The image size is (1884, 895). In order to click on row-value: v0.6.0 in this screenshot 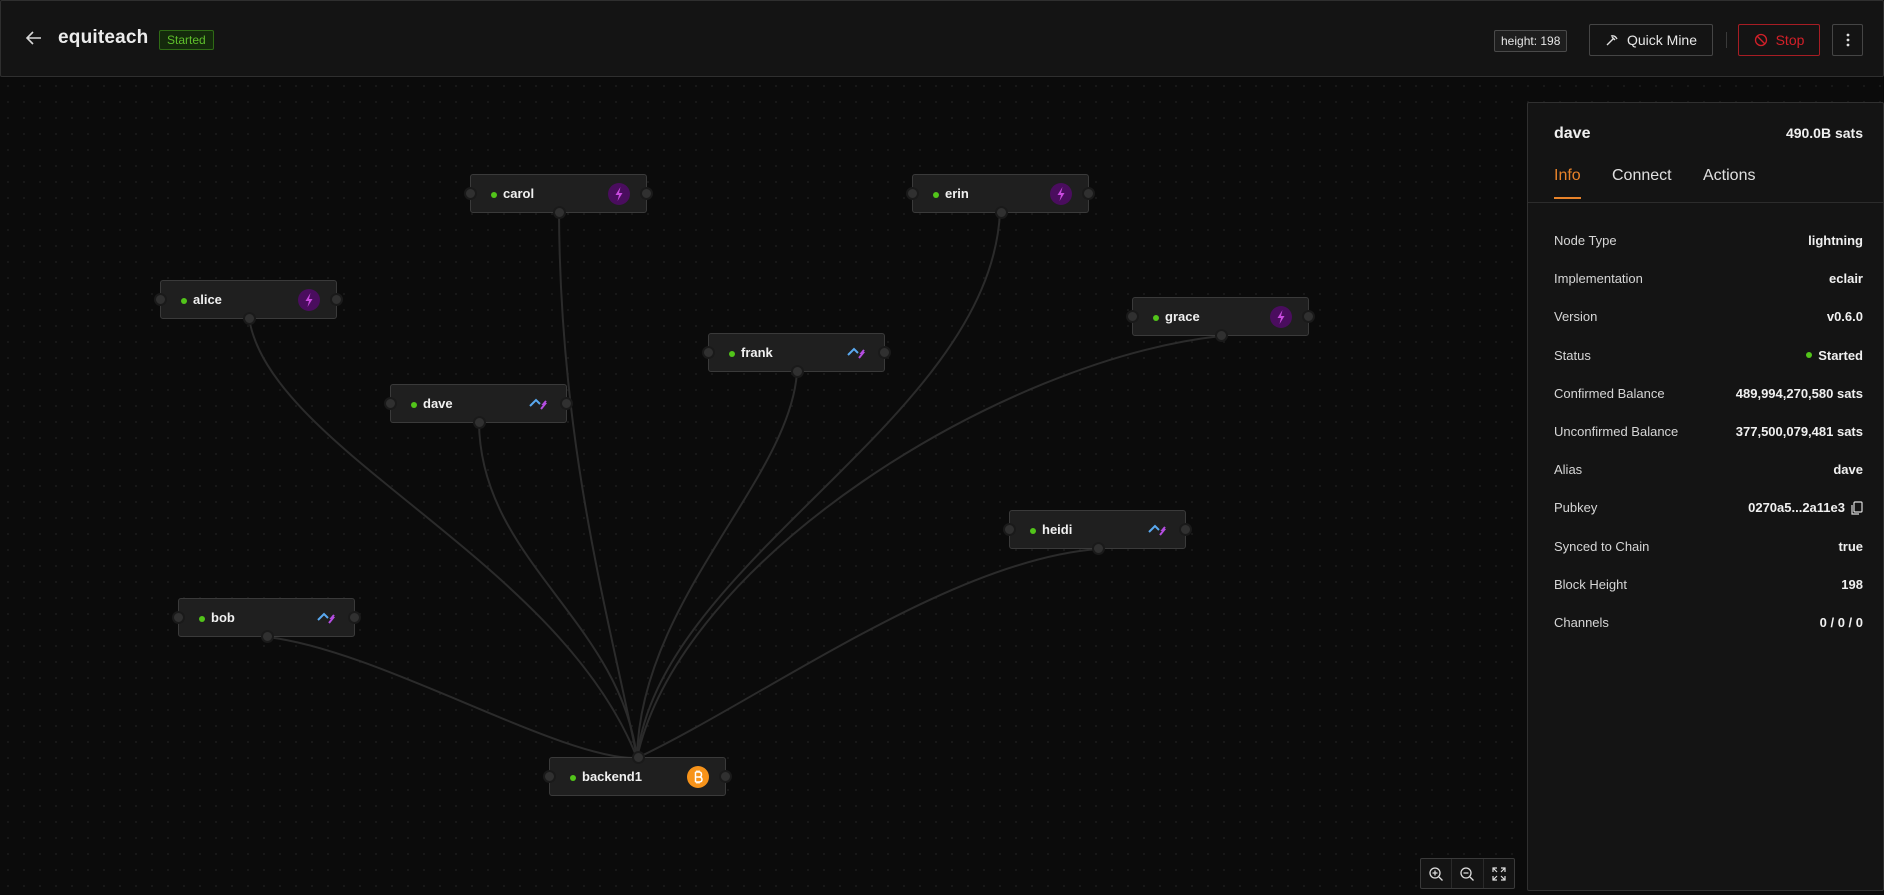, I will do `click(1845, 316)`.